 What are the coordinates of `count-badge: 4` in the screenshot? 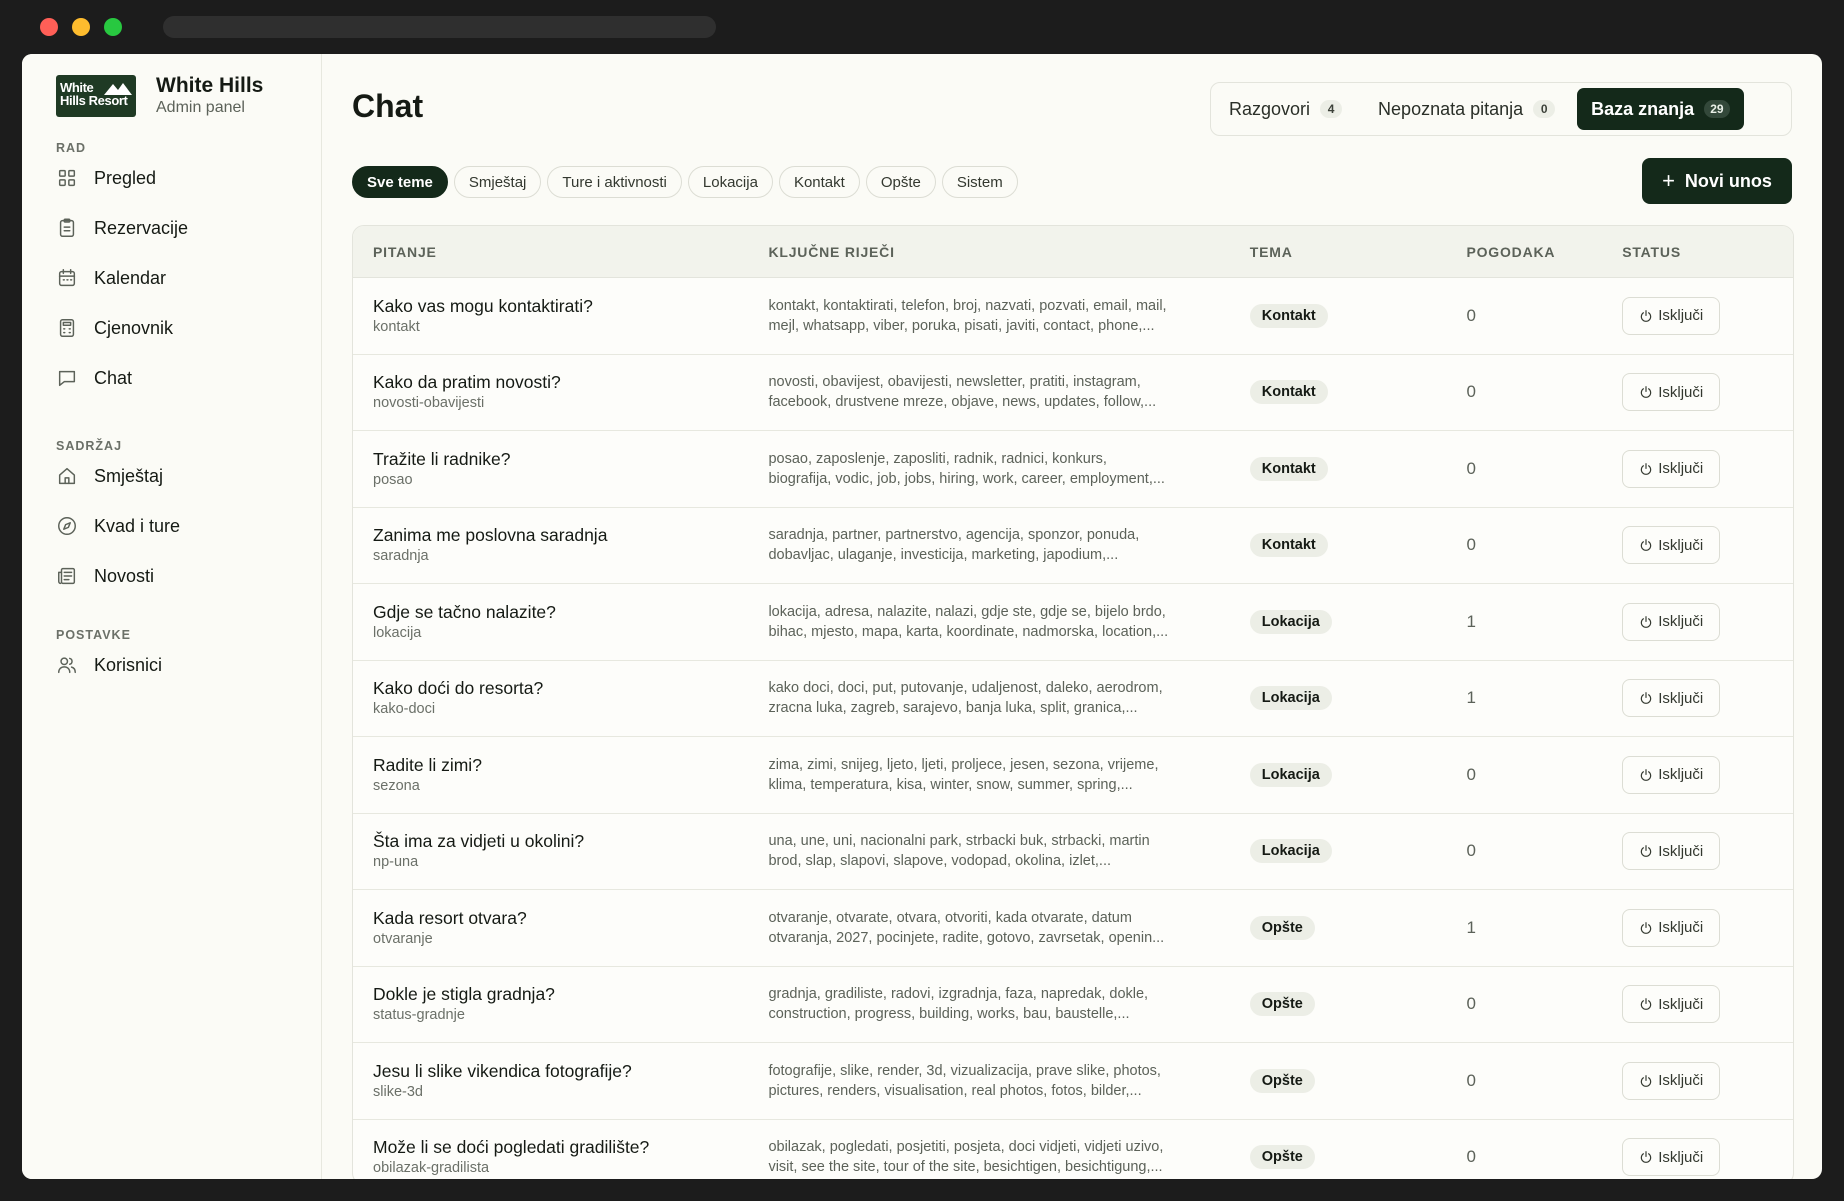 It's located at (1331, 109).